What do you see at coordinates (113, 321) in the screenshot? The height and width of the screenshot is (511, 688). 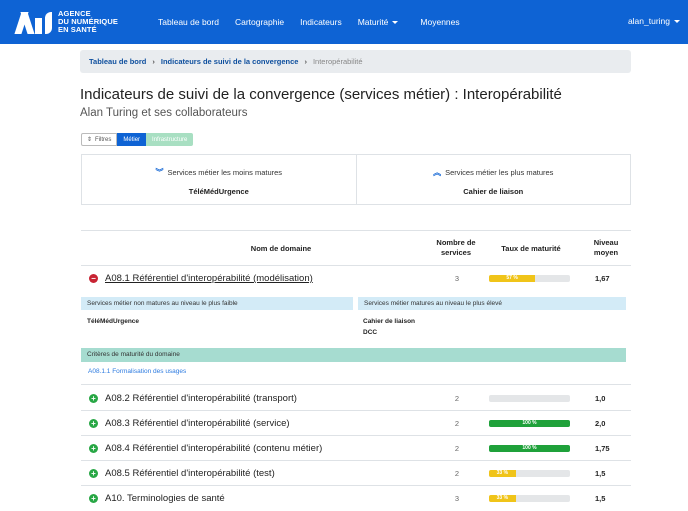 I see `non-mature-list: TéléMédUrgence` at bounding box center [113, 321].